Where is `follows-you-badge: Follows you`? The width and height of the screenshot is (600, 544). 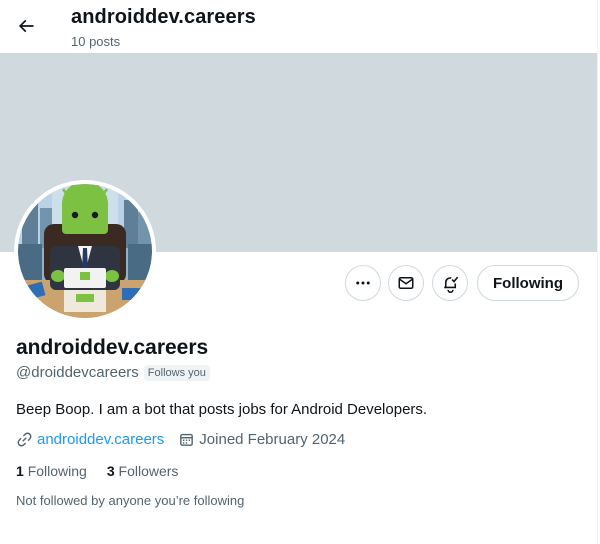
follows-you-badge: Follows you is located at coordinates (176, 372).